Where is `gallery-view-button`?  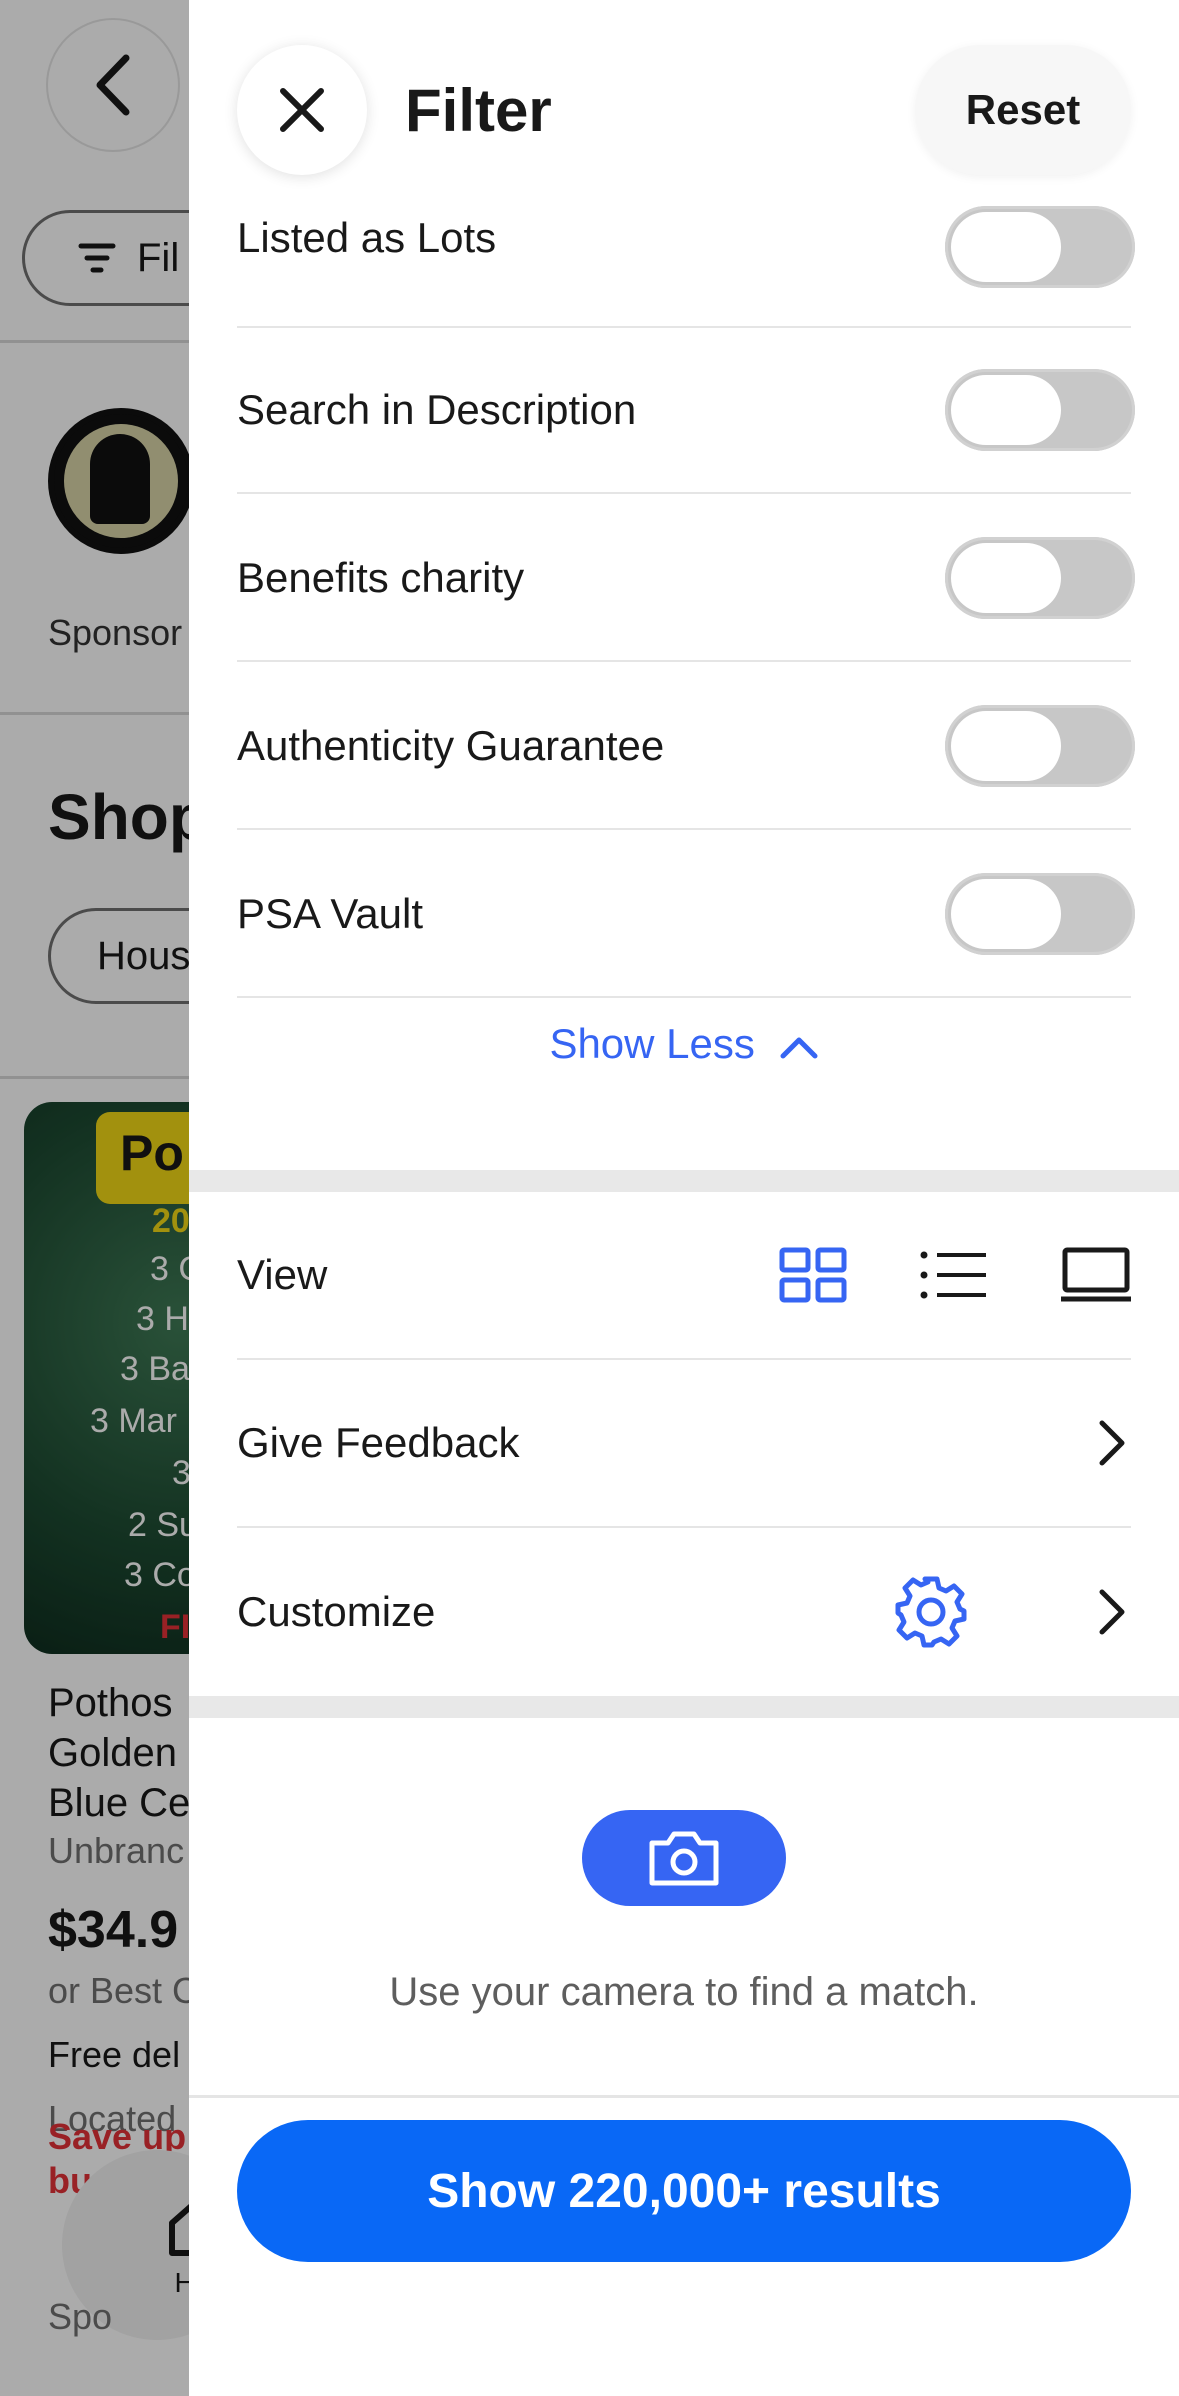
gallery-view-button is located at coordinates (1096, 1275).